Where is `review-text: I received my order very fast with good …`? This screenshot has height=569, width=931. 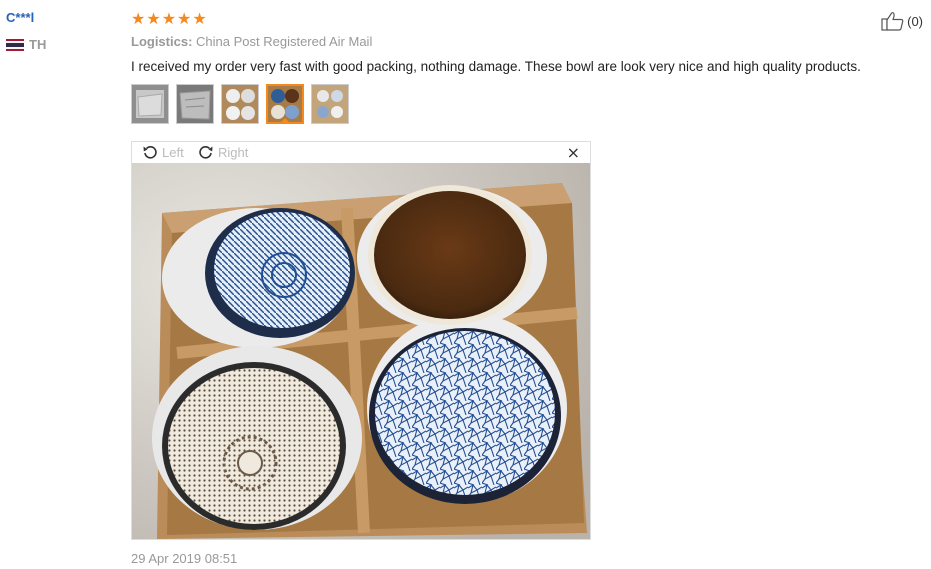 review-text: I received my order very fast with good … is located at coordinates (496, 66).